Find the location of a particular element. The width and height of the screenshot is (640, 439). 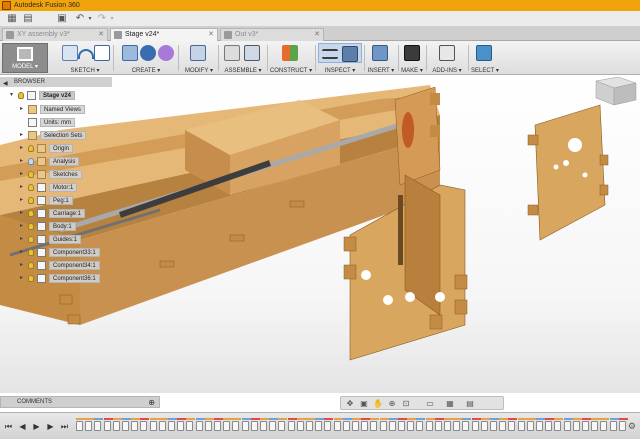

redo-dropdown-icon: ▾ is located at coordinates (112, 19).